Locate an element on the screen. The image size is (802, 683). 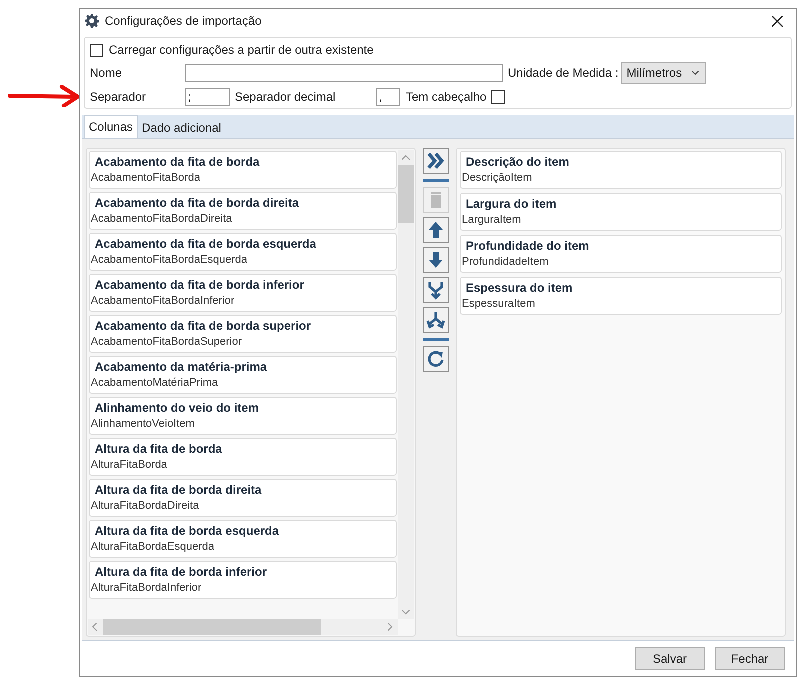
column-field: AcabamentoFitaBordaInferior is located at coordinates (243, 301).